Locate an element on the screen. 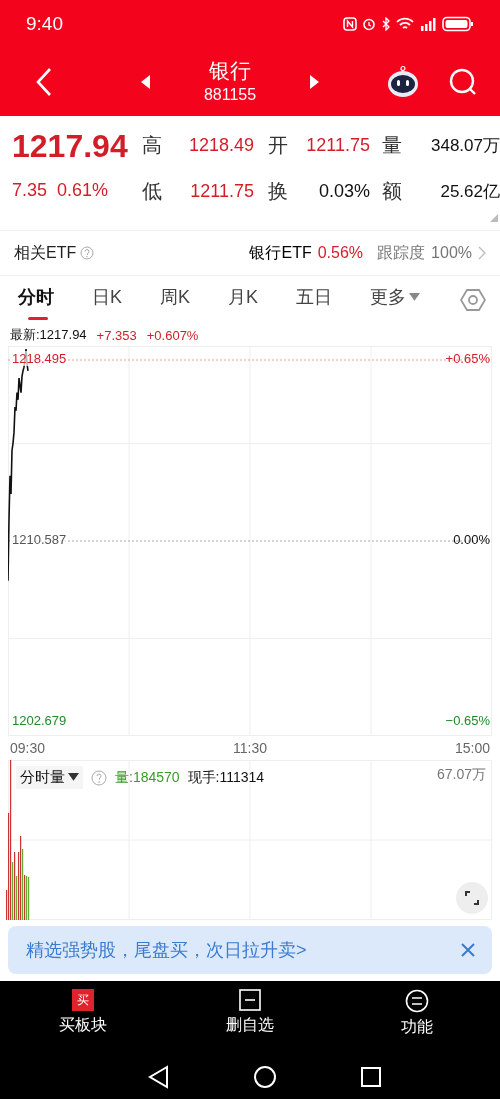 This screenshot has width=500, height=1099. chart-tab: 更多 is located at coordinates (395, 300).